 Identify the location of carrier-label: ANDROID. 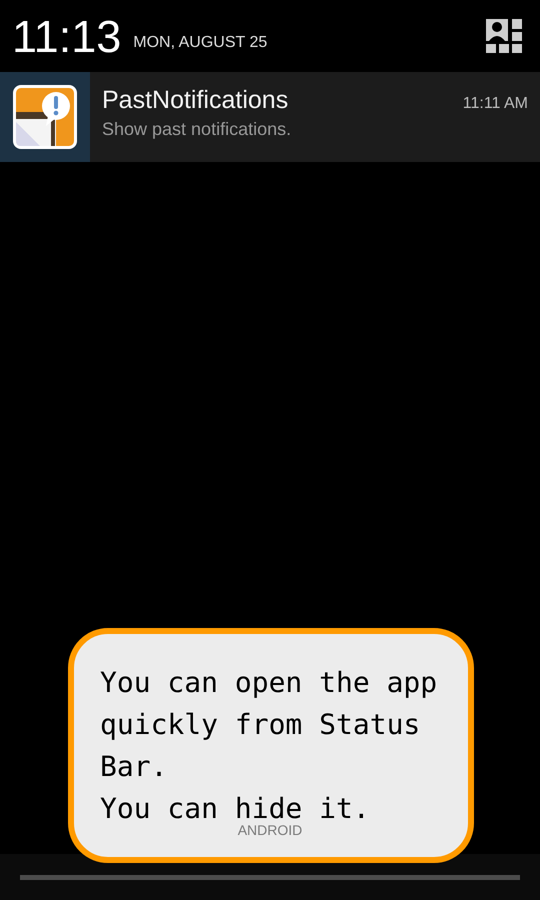
(270, 830).